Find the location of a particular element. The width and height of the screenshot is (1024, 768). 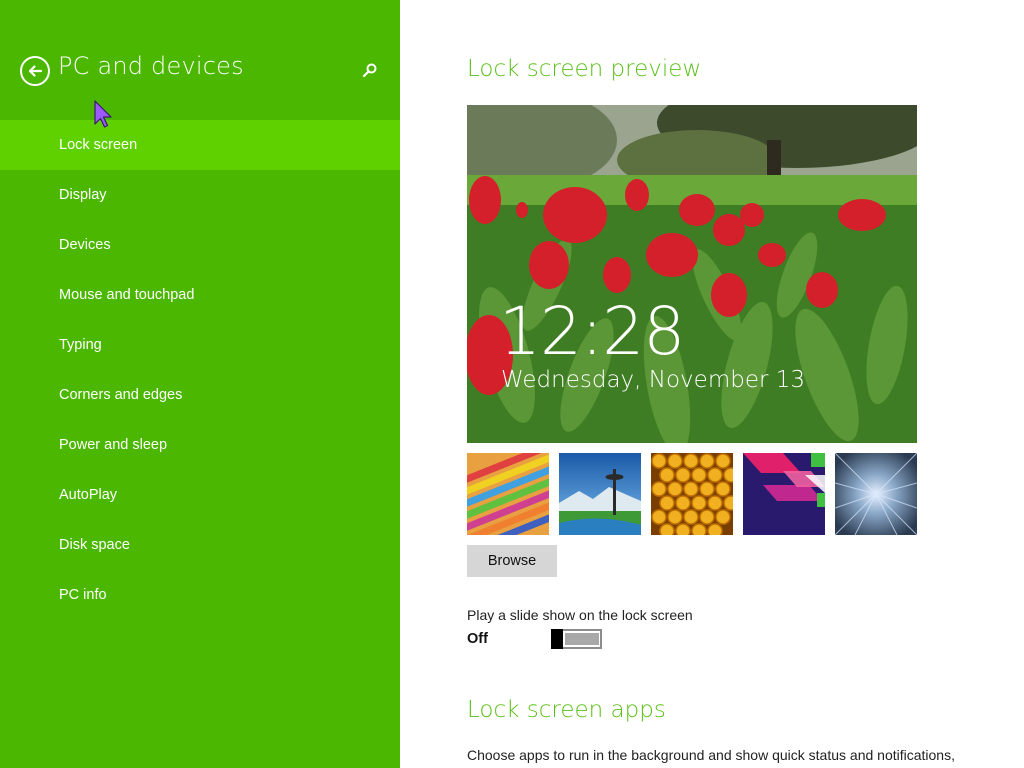

background-thumbnails is located at coordinates (697, 494).